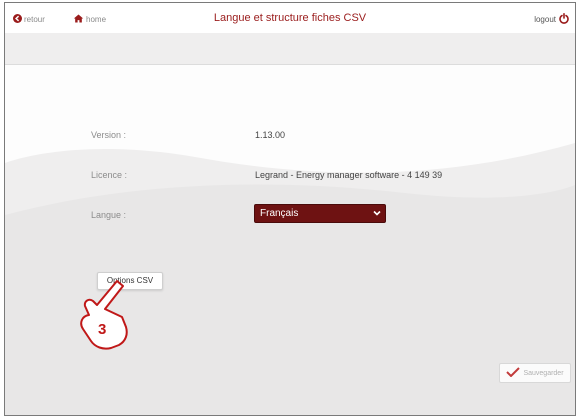 The image size is (579, 417). What do you see at coordinates (104, 315) in the screenshot?
I see `pointing-hand-icon: 3` at bounding box center [104, 315].